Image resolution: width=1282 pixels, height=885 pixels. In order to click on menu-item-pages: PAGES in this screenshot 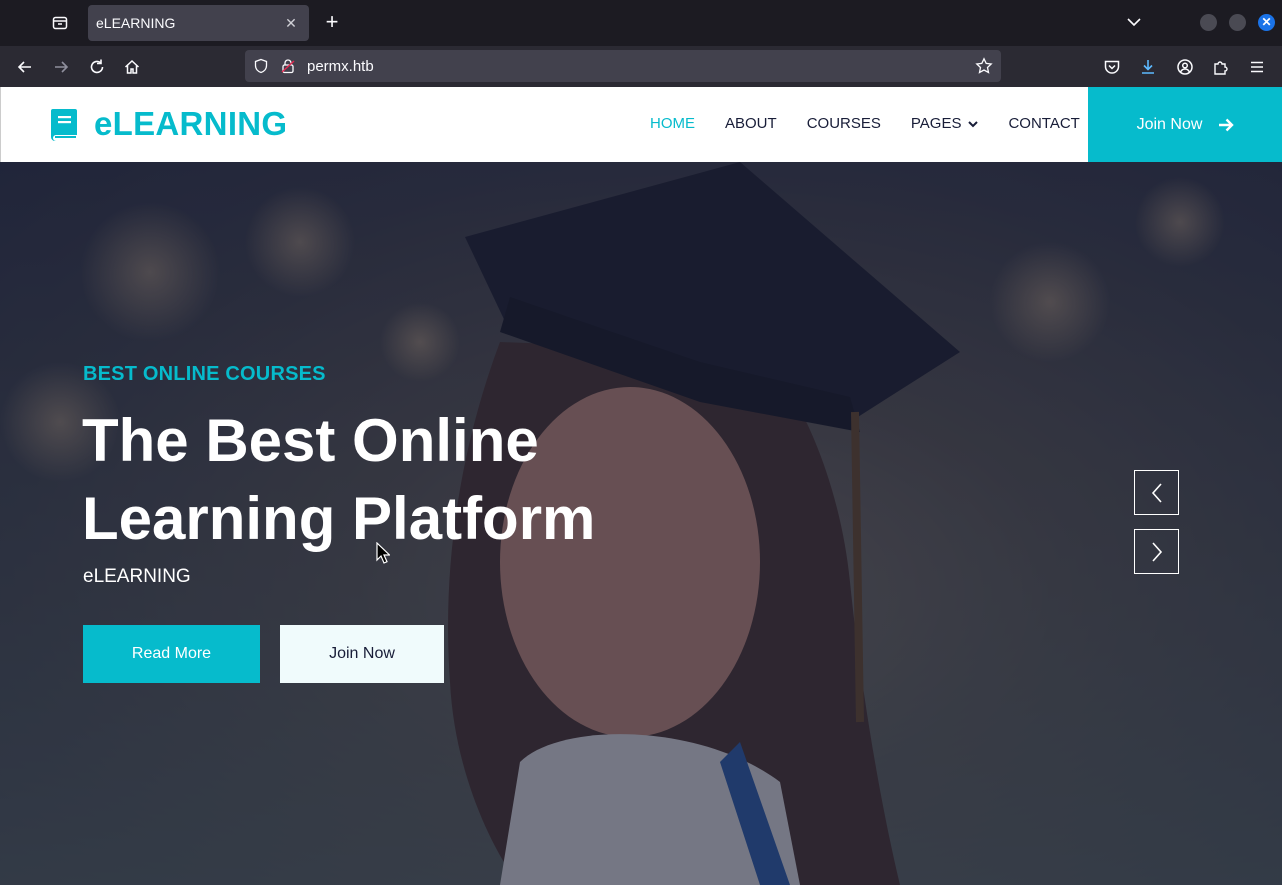, I will do `click(945, 123)`.